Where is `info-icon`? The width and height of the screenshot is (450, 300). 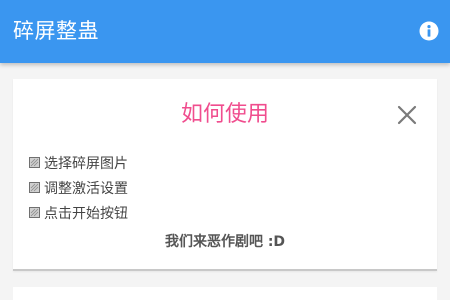
info-icon is located at coordinates (429, 31).